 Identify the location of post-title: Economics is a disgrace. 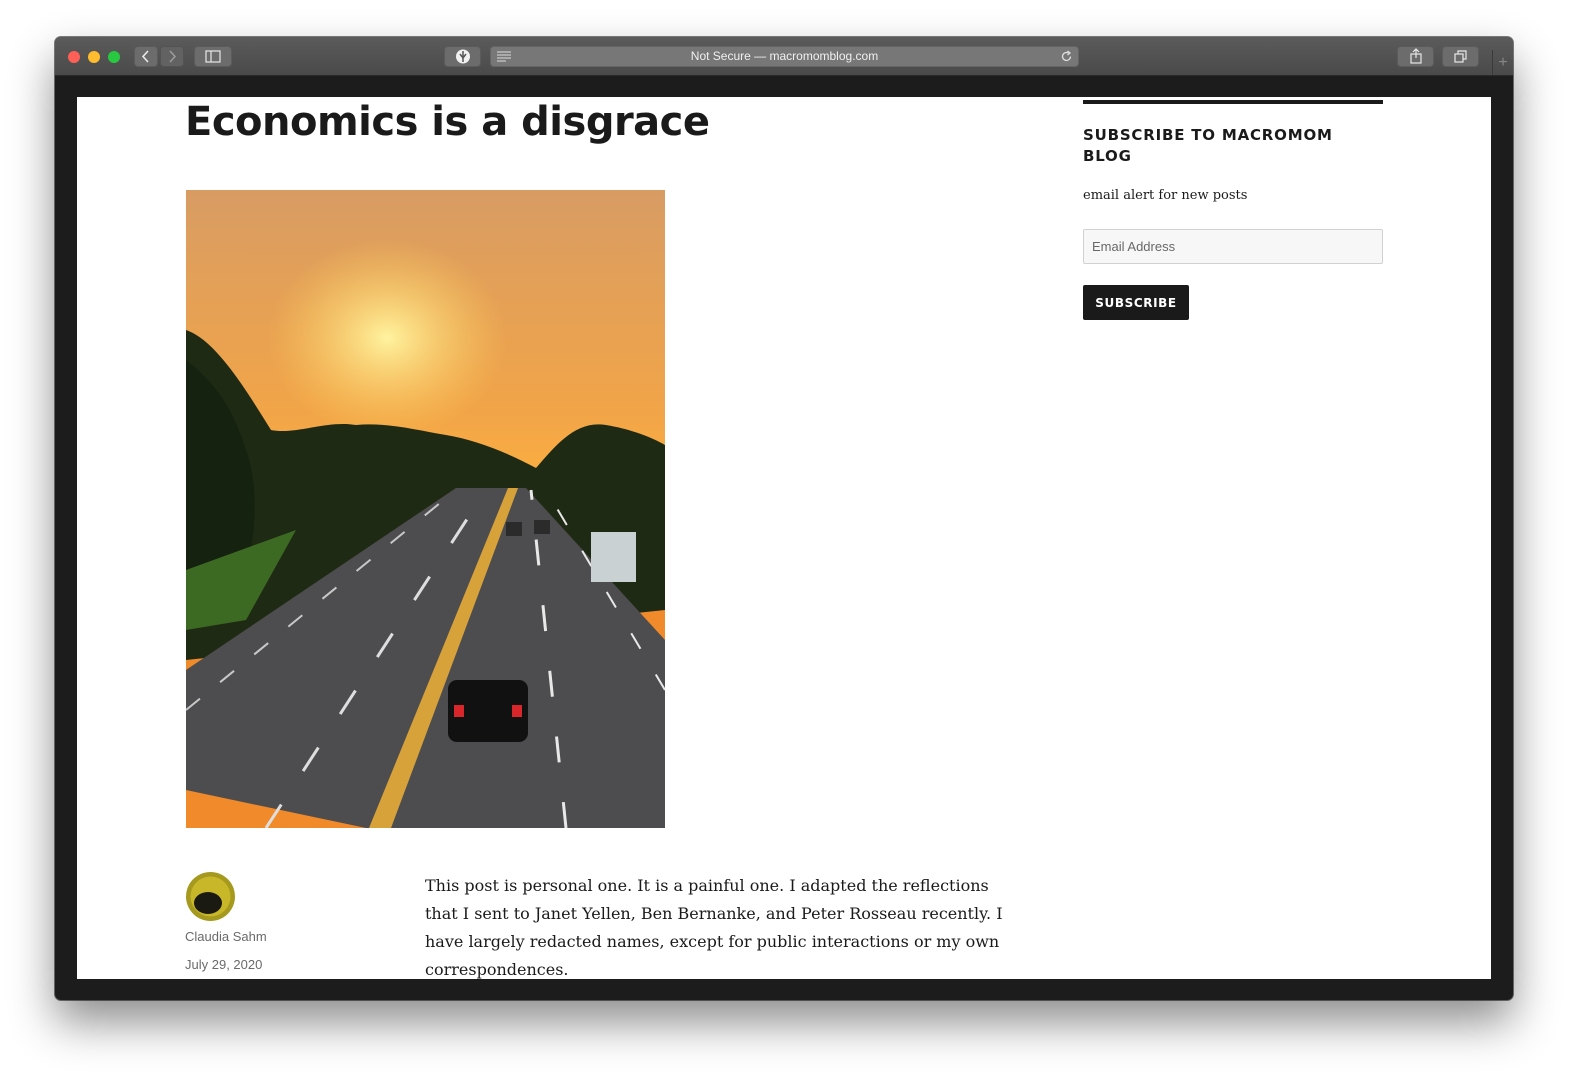
(447, 122).